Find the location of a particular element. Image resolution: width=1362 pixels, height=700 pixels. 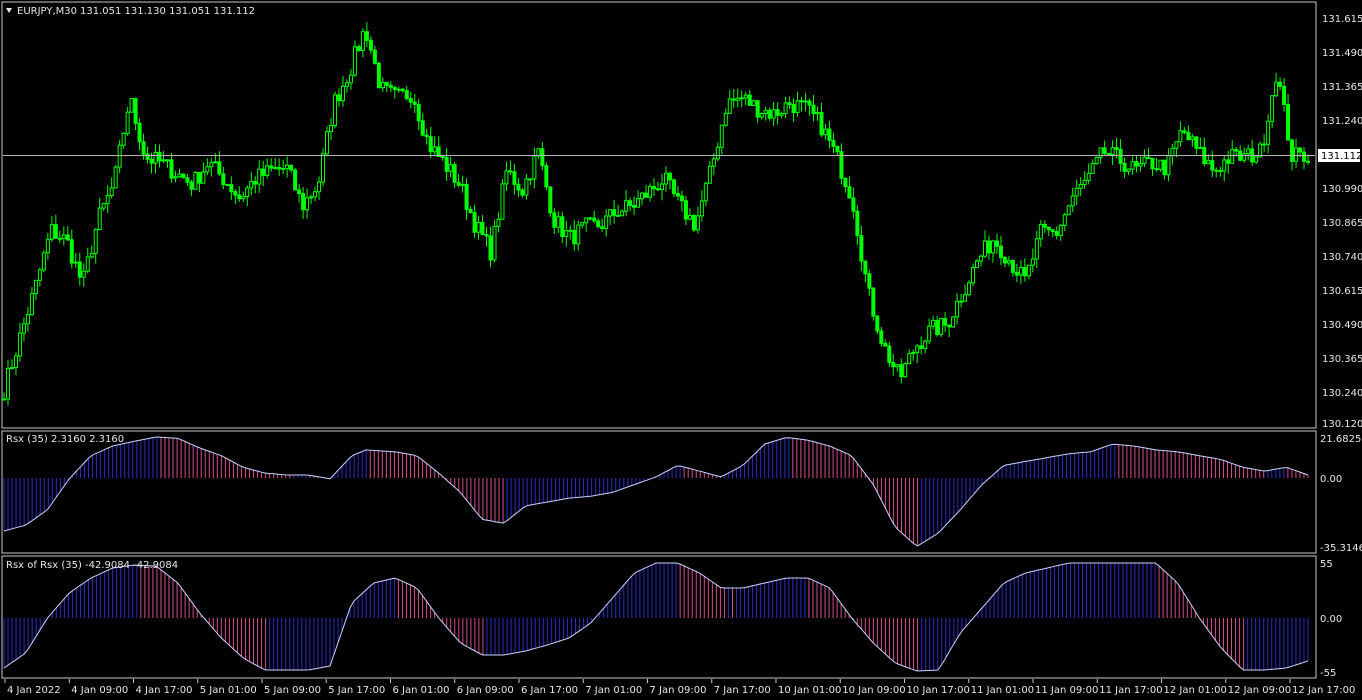

ohlc-readout: 131.051 131.130 131.051 131.112 is located at coordinates (167, 11).